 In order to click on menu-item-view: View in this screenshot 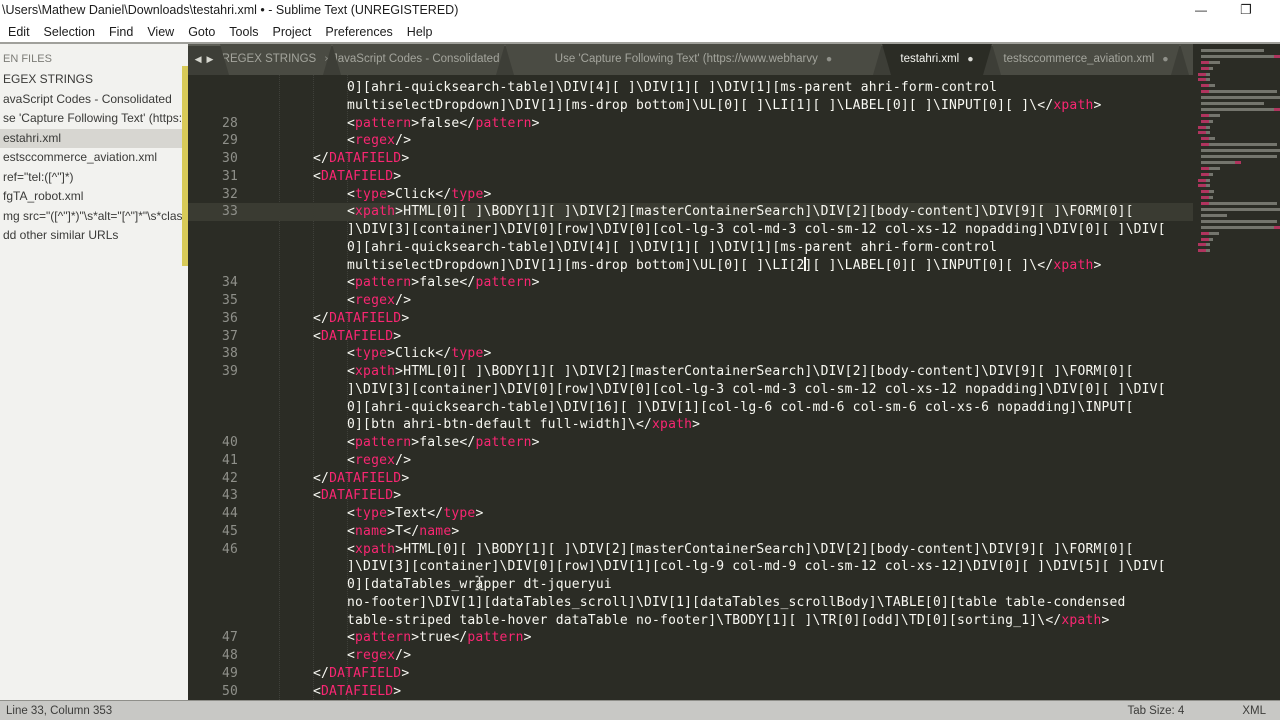, I will do `click(160, 32)`.